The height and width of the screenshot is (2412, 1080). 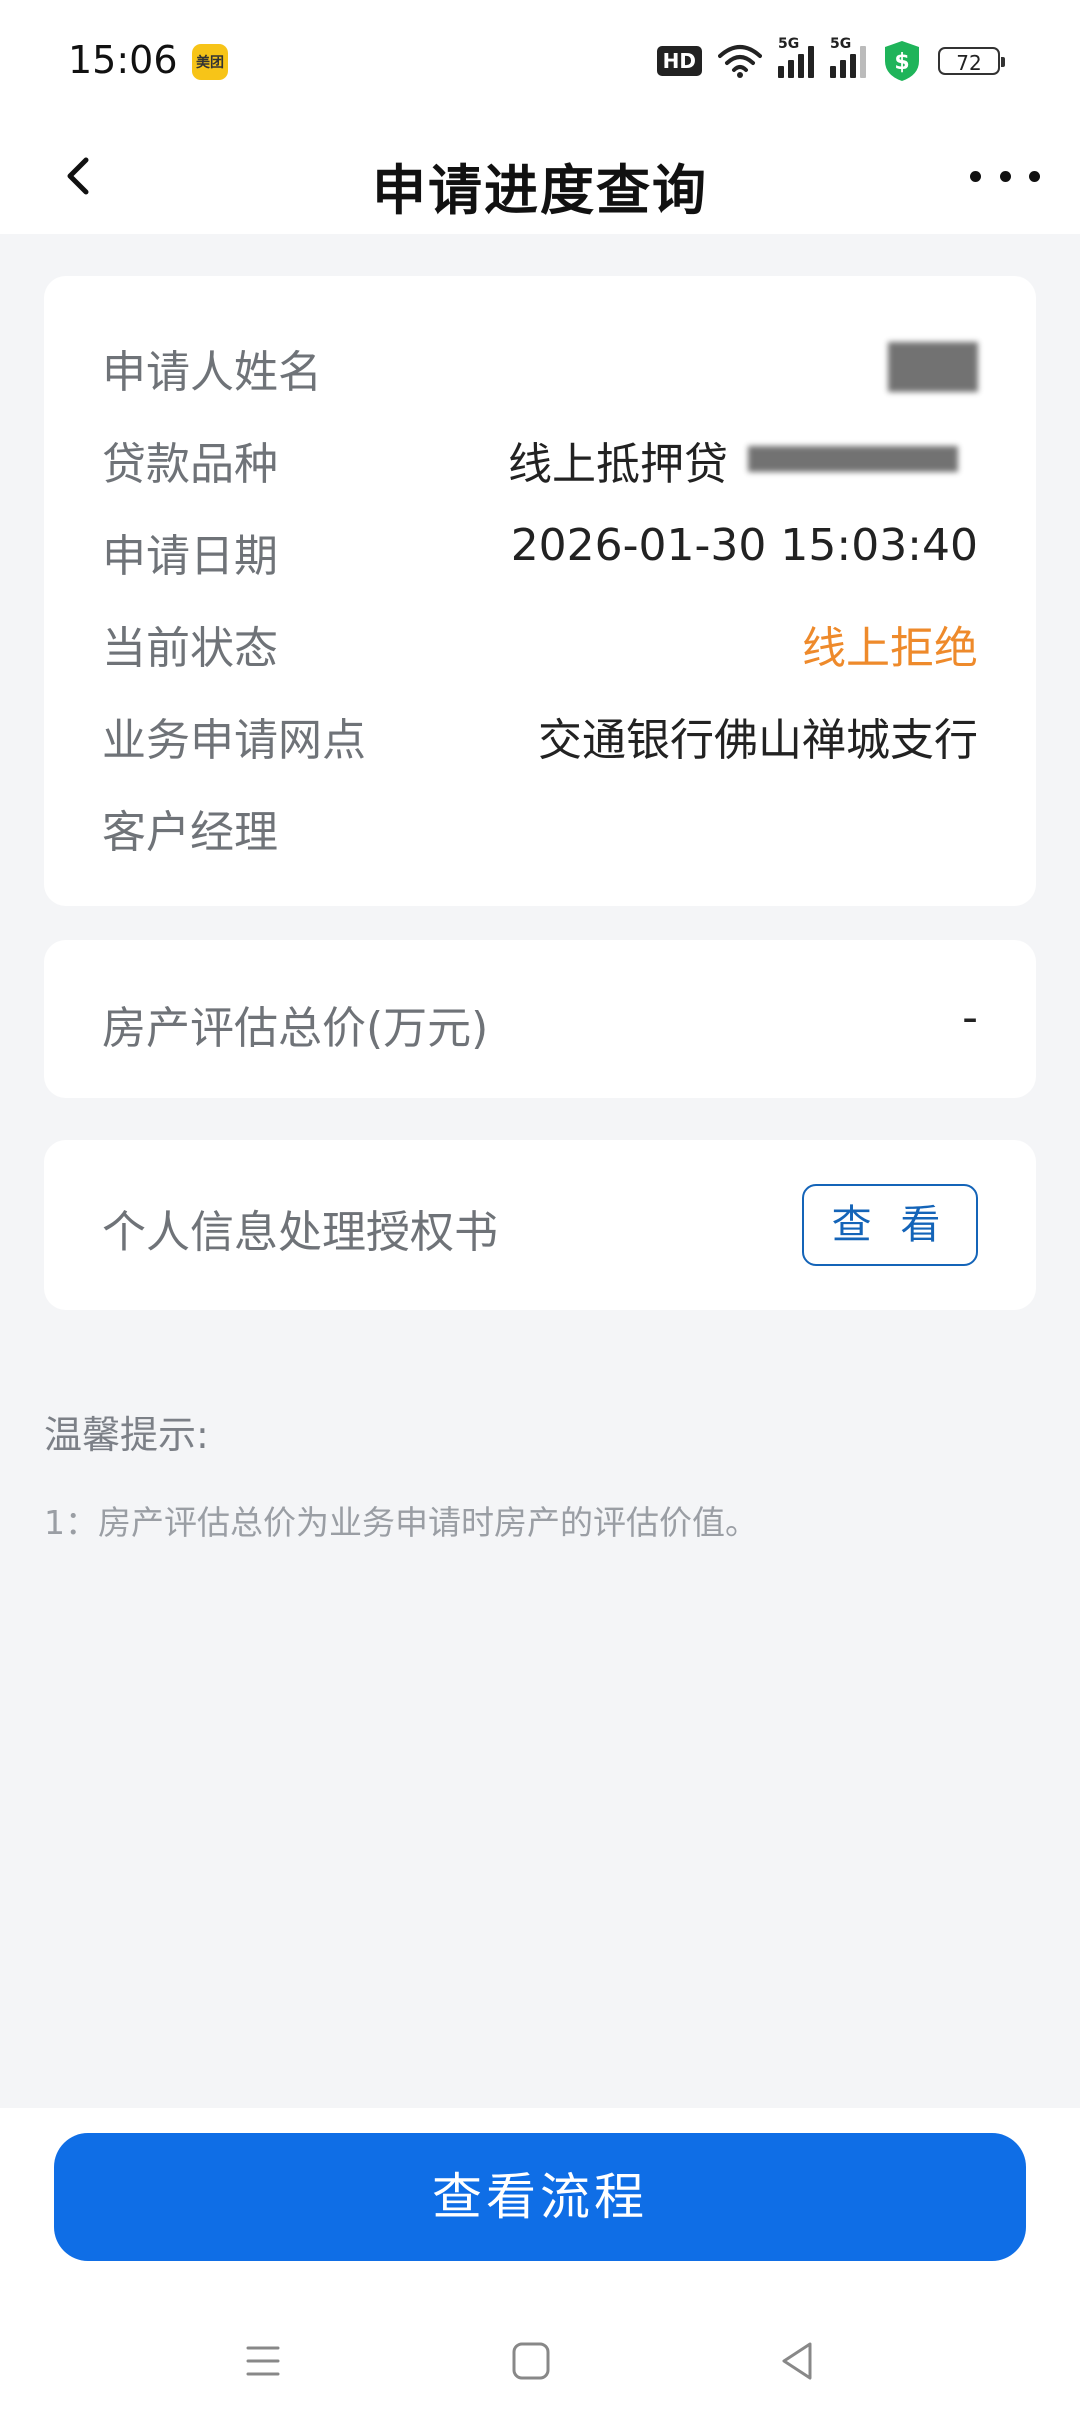 What do you see at coordinates (123, 60) in the screenshot?
I see `status-time: 15:06` at bounding box center [123, 60].